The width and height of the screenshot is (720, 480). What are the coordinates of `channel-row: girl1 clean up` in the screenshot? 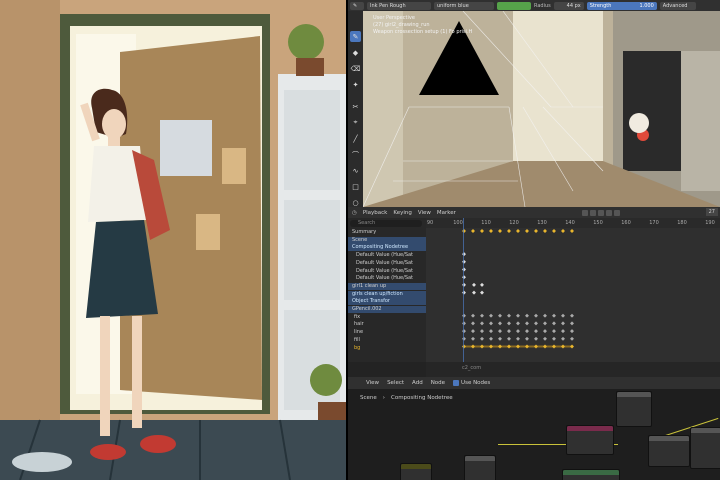 It's located at (387, 286).